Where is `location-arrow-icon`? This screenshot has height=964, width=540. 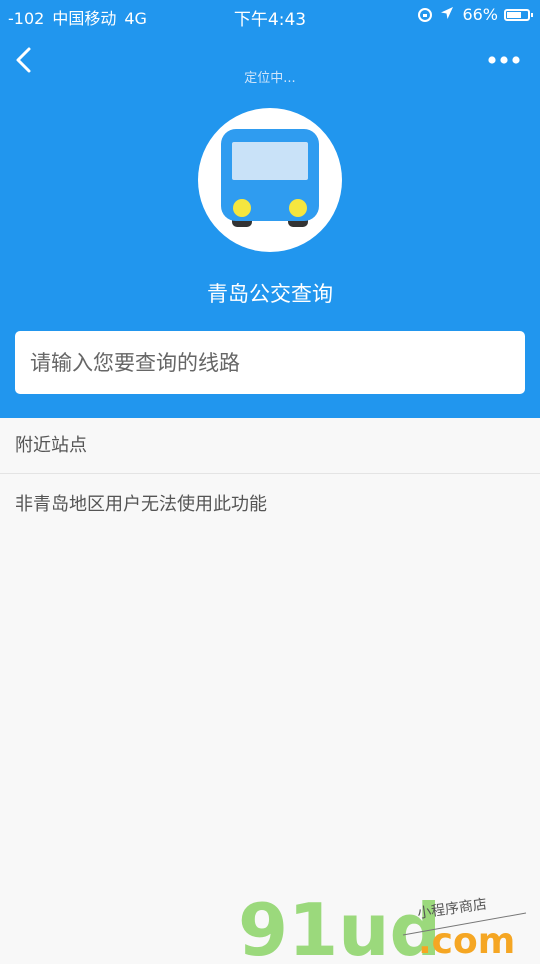 location-arrow-icon is located at coordinates (447, 14).